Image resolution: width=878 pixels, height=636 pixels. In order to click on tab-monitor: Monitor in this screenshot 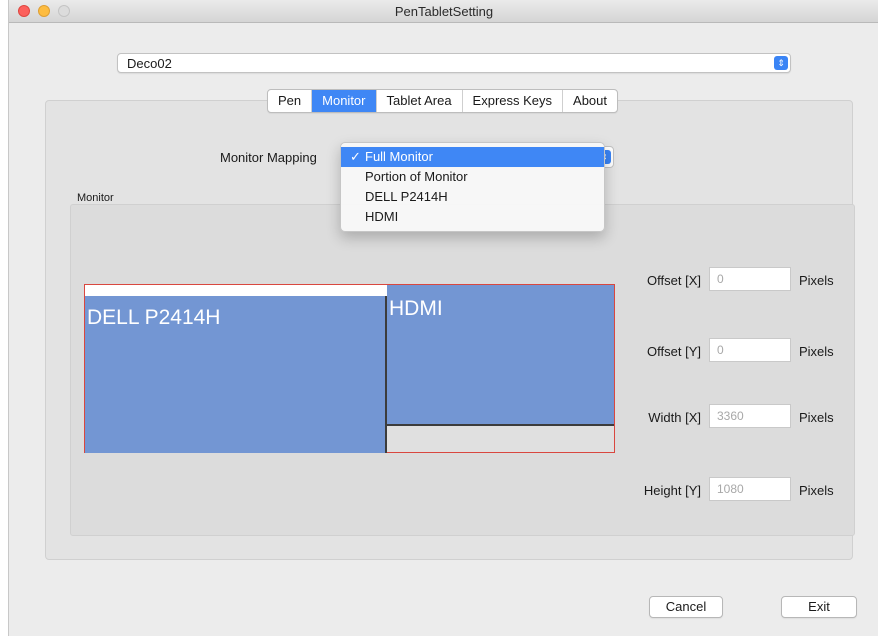, I will do `click(344, 101)`.